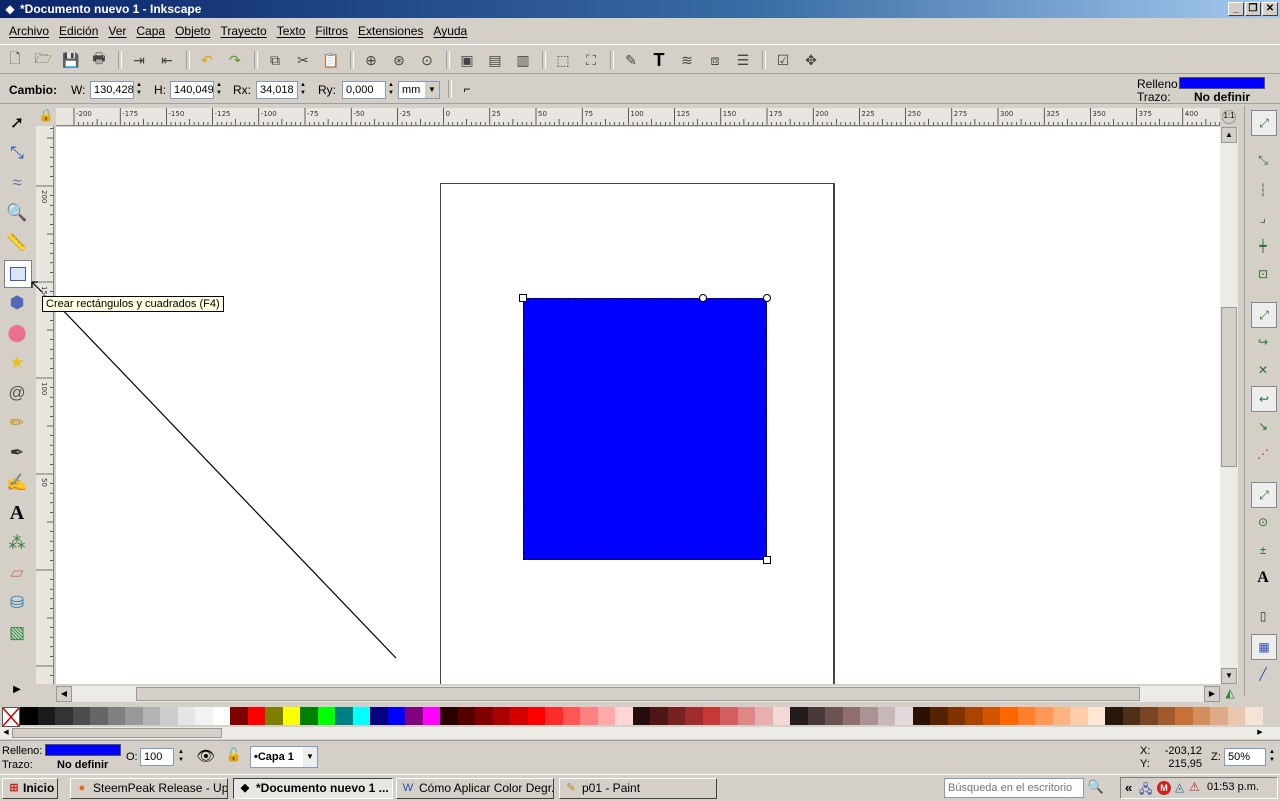 The height and width of the screenshot is (801, 1280). Describe the element at coordinates (99, 60) in the screenshot. I see `print-icon: 🖶` at that location.